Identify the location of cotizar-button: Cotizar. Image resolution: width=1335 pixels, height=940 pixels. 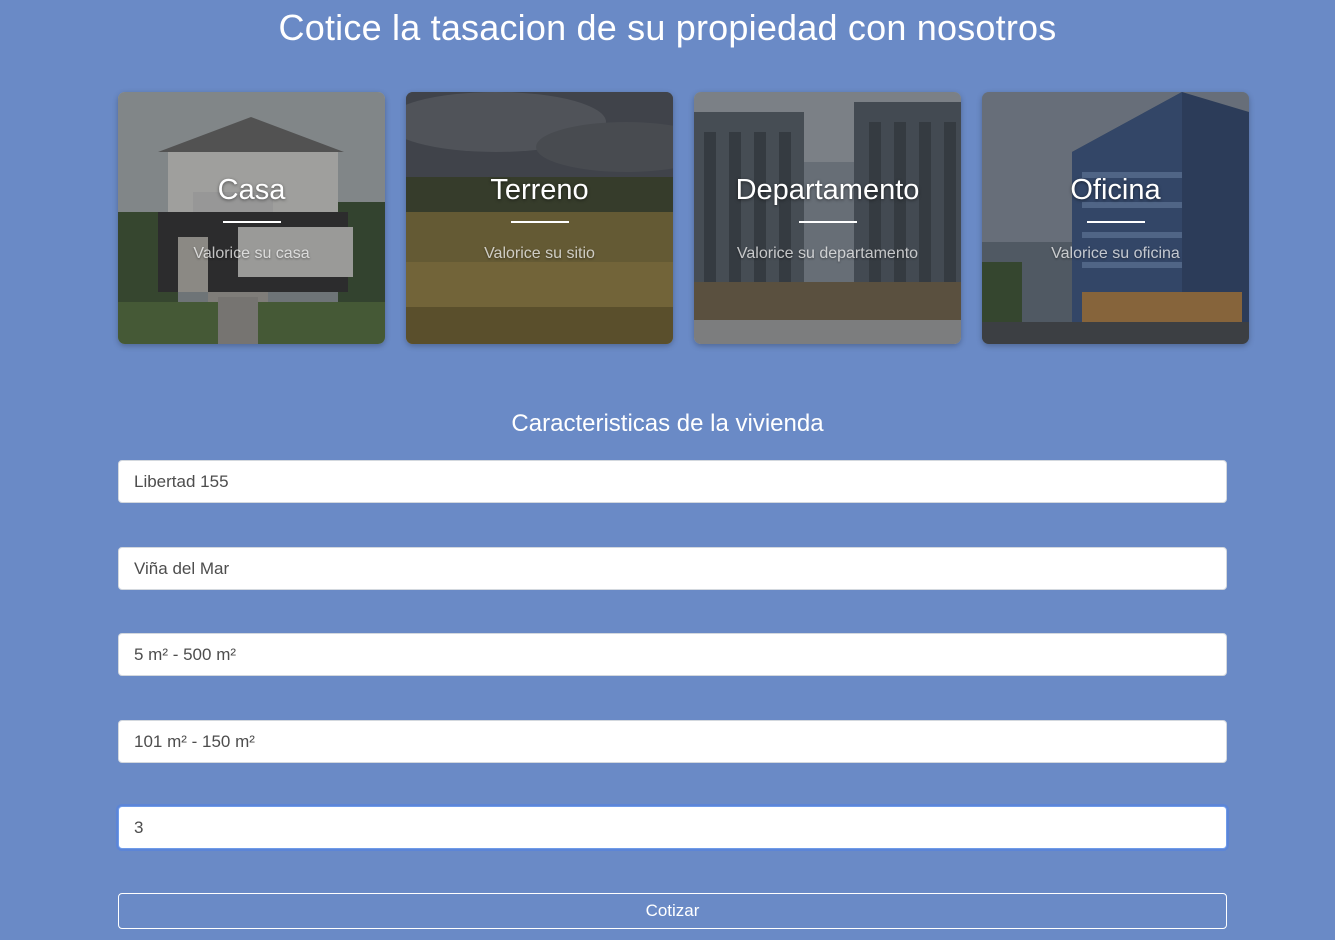
(672, 911).